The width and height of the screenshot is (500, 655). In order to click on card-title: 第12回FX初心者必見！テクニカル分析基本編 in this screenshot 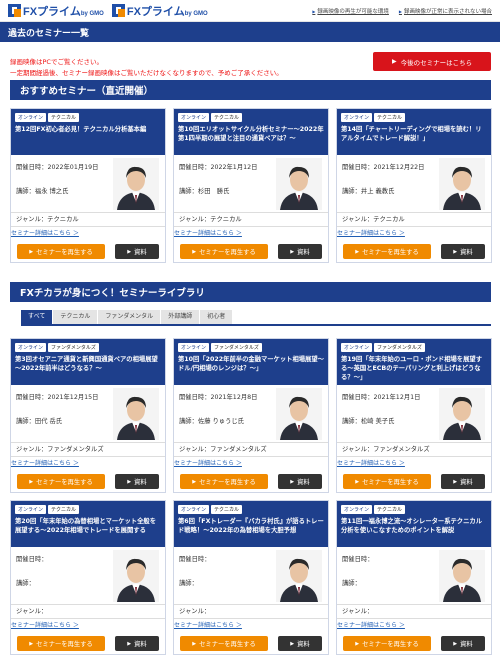, I will do `click(81, 129)`.